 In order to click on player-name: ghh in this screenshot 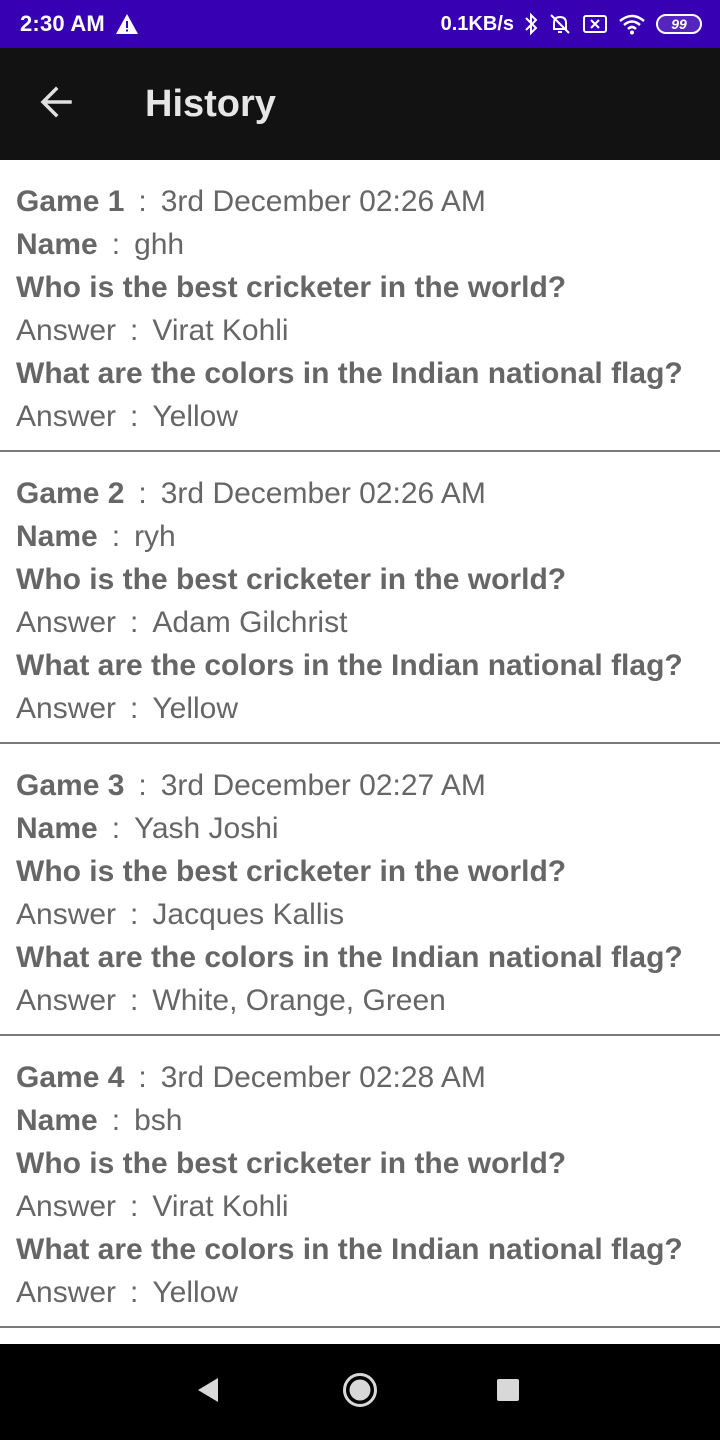, I will do `click(159, 244)`.